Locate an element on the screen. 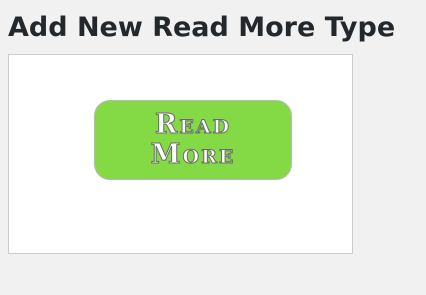 Image resolution: width=426 pixels, height=295 pixels. read-more-button: Read More is located at coordinates (193, 140).